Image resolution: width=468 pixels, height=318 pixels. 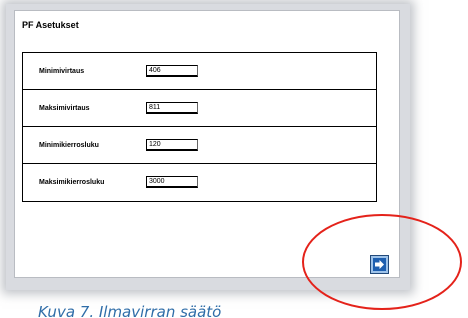 What do you see at coordinates (50, 25) in the screenshot?
I see `panel-title: PF Asetukset` at bounding box center [50, 25].